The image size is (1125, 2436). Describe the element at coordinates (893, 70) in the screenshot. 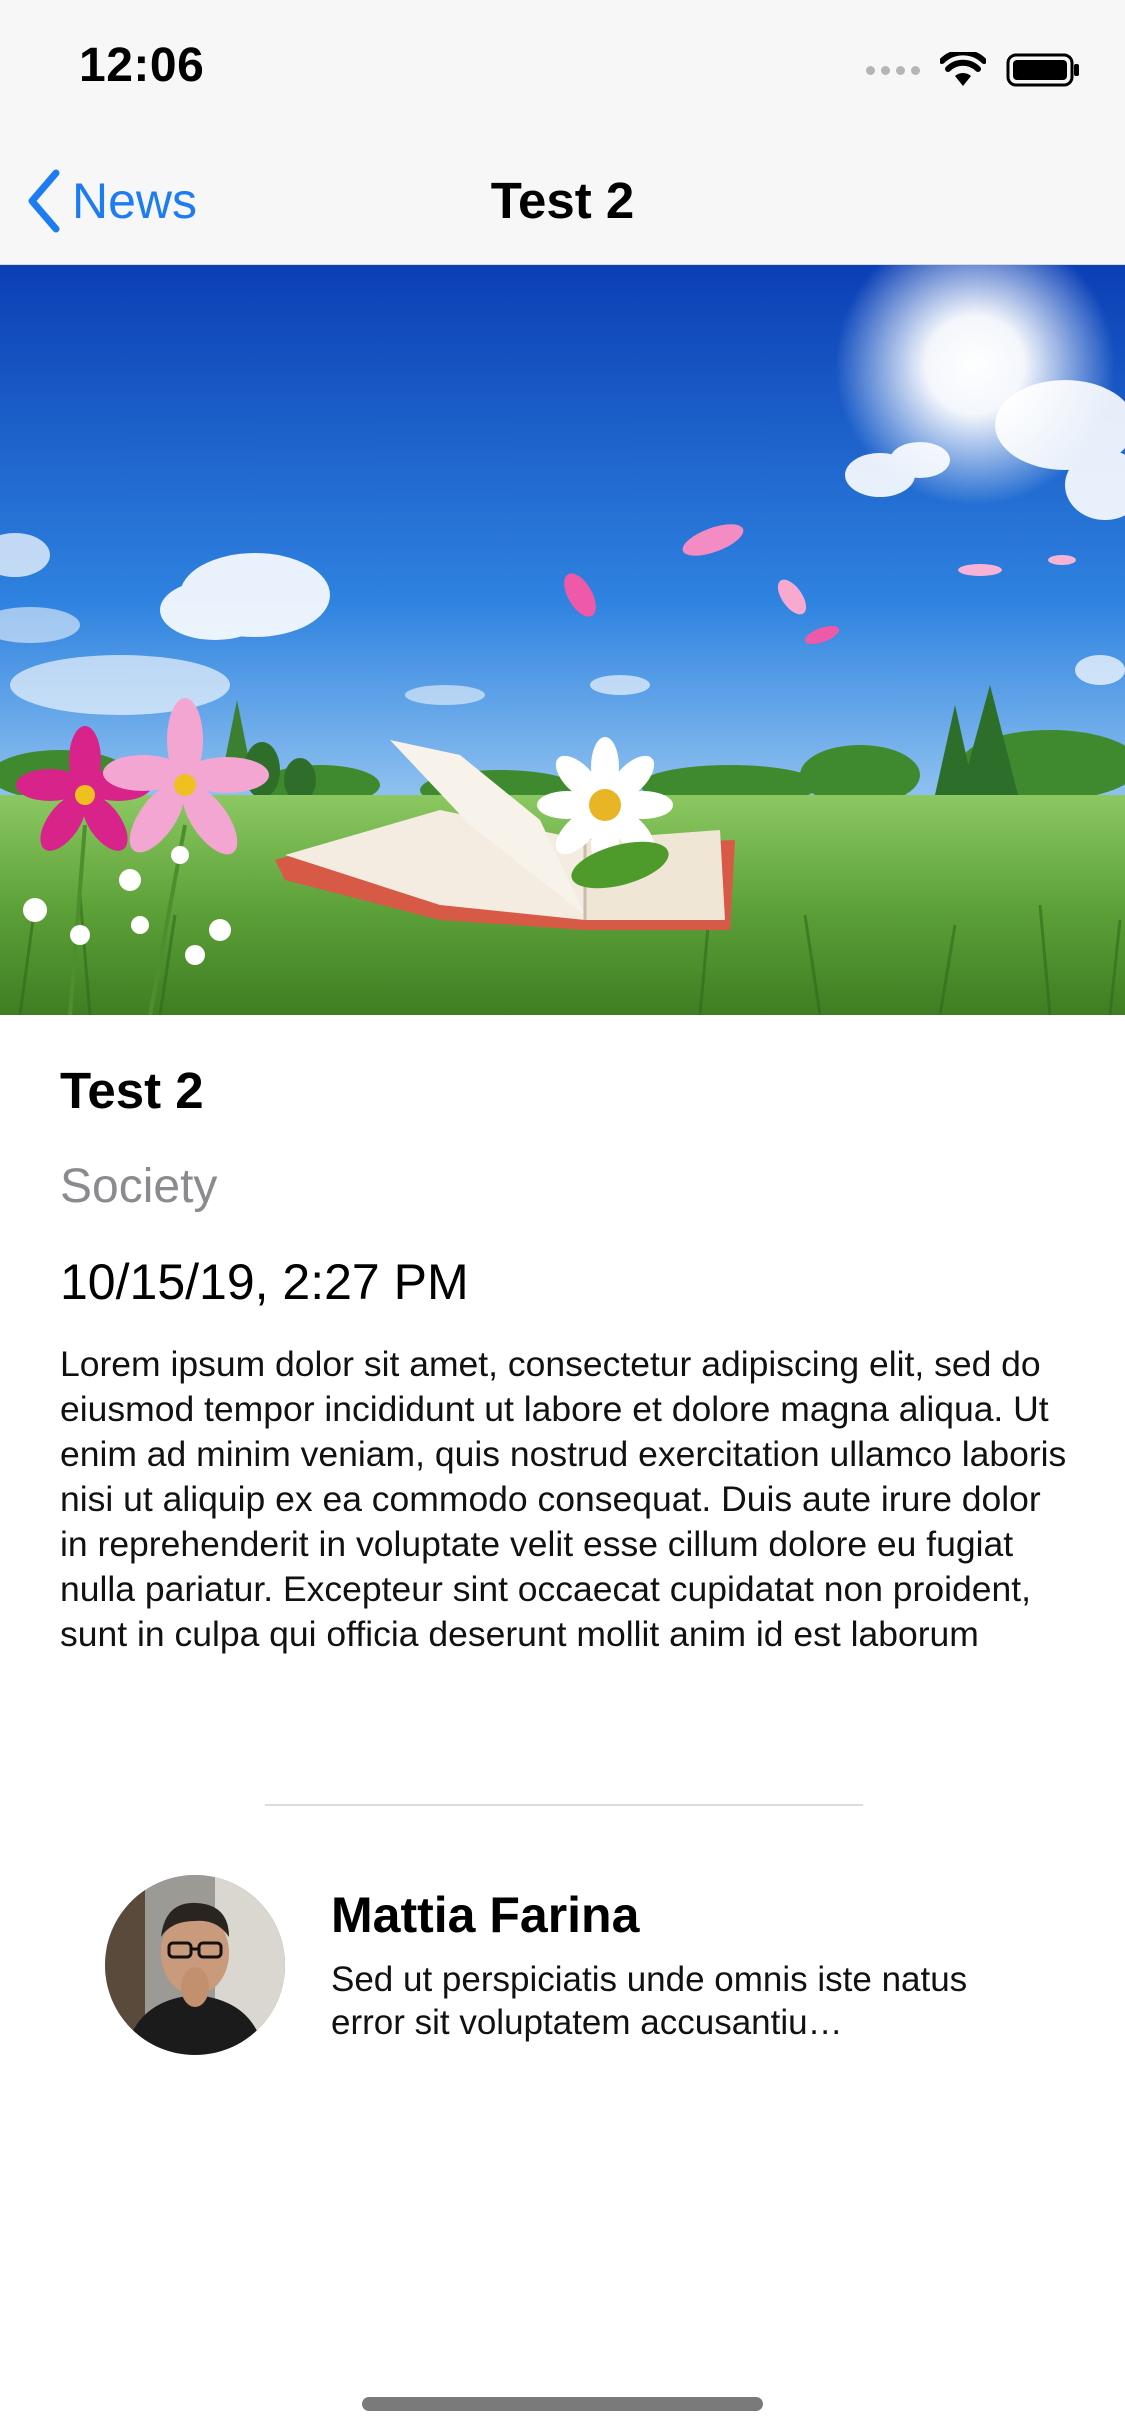

I see `cellular-signal-icon` at that location.